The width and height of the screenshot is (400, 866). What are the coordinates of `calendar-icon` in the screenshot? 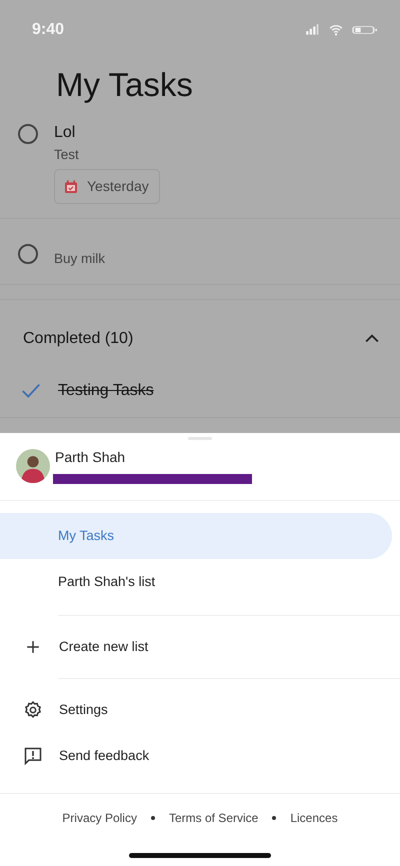 It's located at (71, 186).